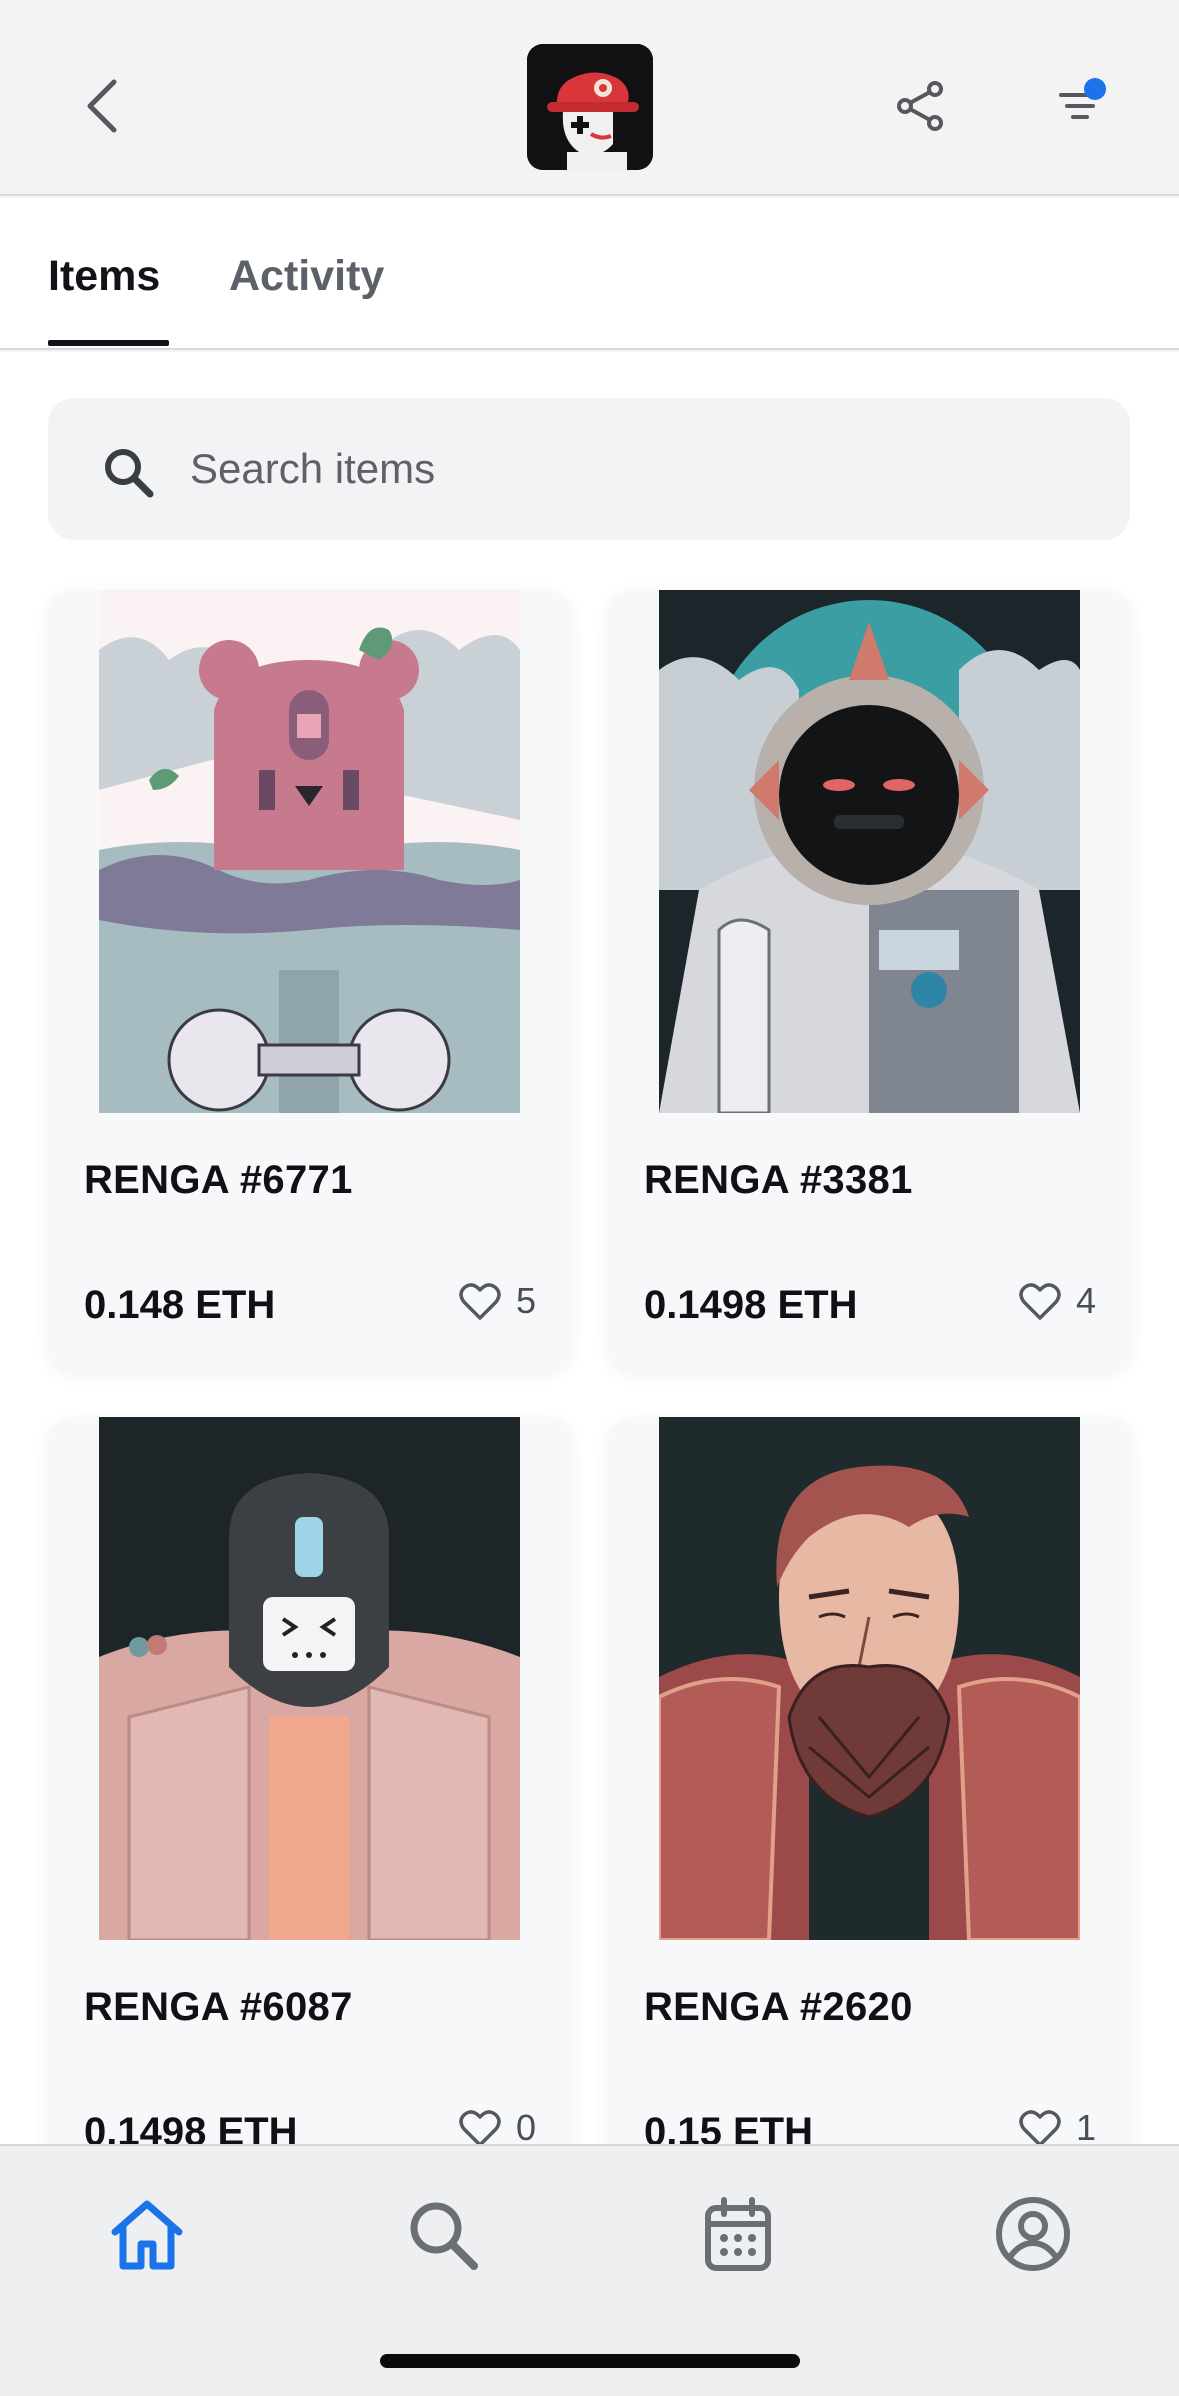  I want to click on like-count: 1, so click(1085, 2125).